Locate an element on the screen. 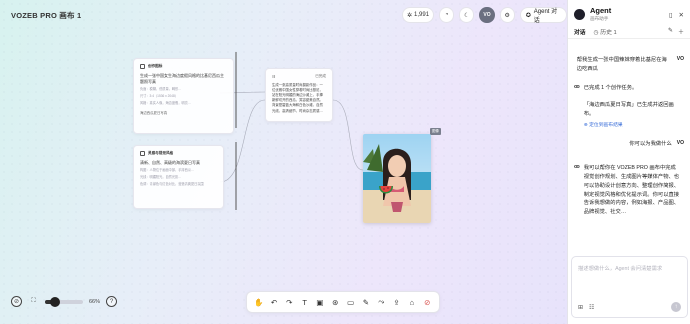 This screenshot has height=324, width=690. message-text: 你可以为我做什么 is located at coordinates (650, 143).